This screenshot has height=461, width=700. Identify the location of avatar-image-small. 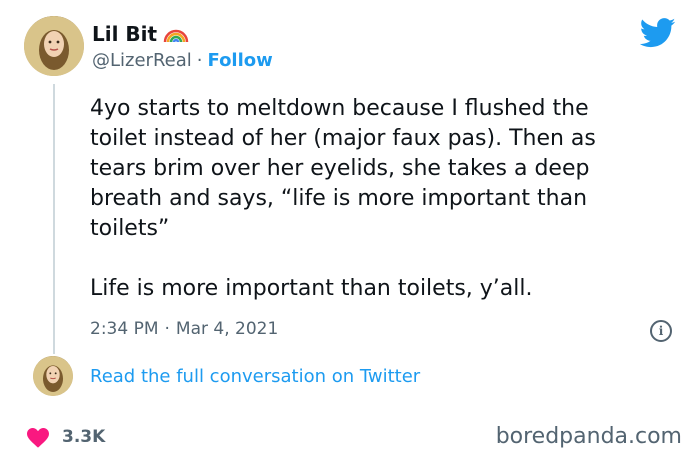
(53, 376).